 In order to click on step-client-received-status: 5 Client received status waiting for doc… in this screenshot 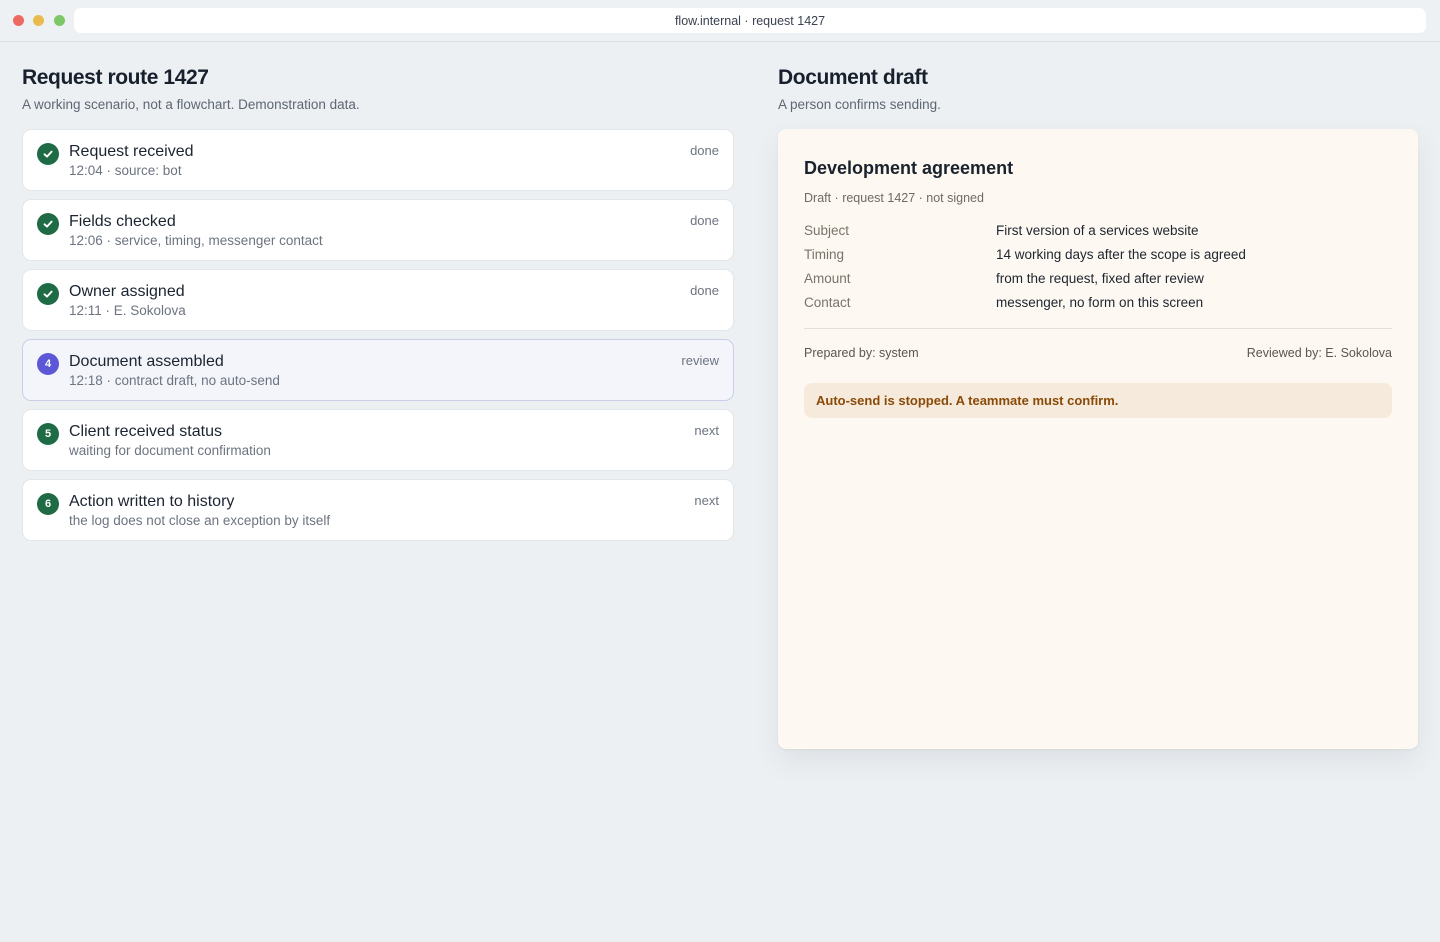, I will do `click(378, 440)`.